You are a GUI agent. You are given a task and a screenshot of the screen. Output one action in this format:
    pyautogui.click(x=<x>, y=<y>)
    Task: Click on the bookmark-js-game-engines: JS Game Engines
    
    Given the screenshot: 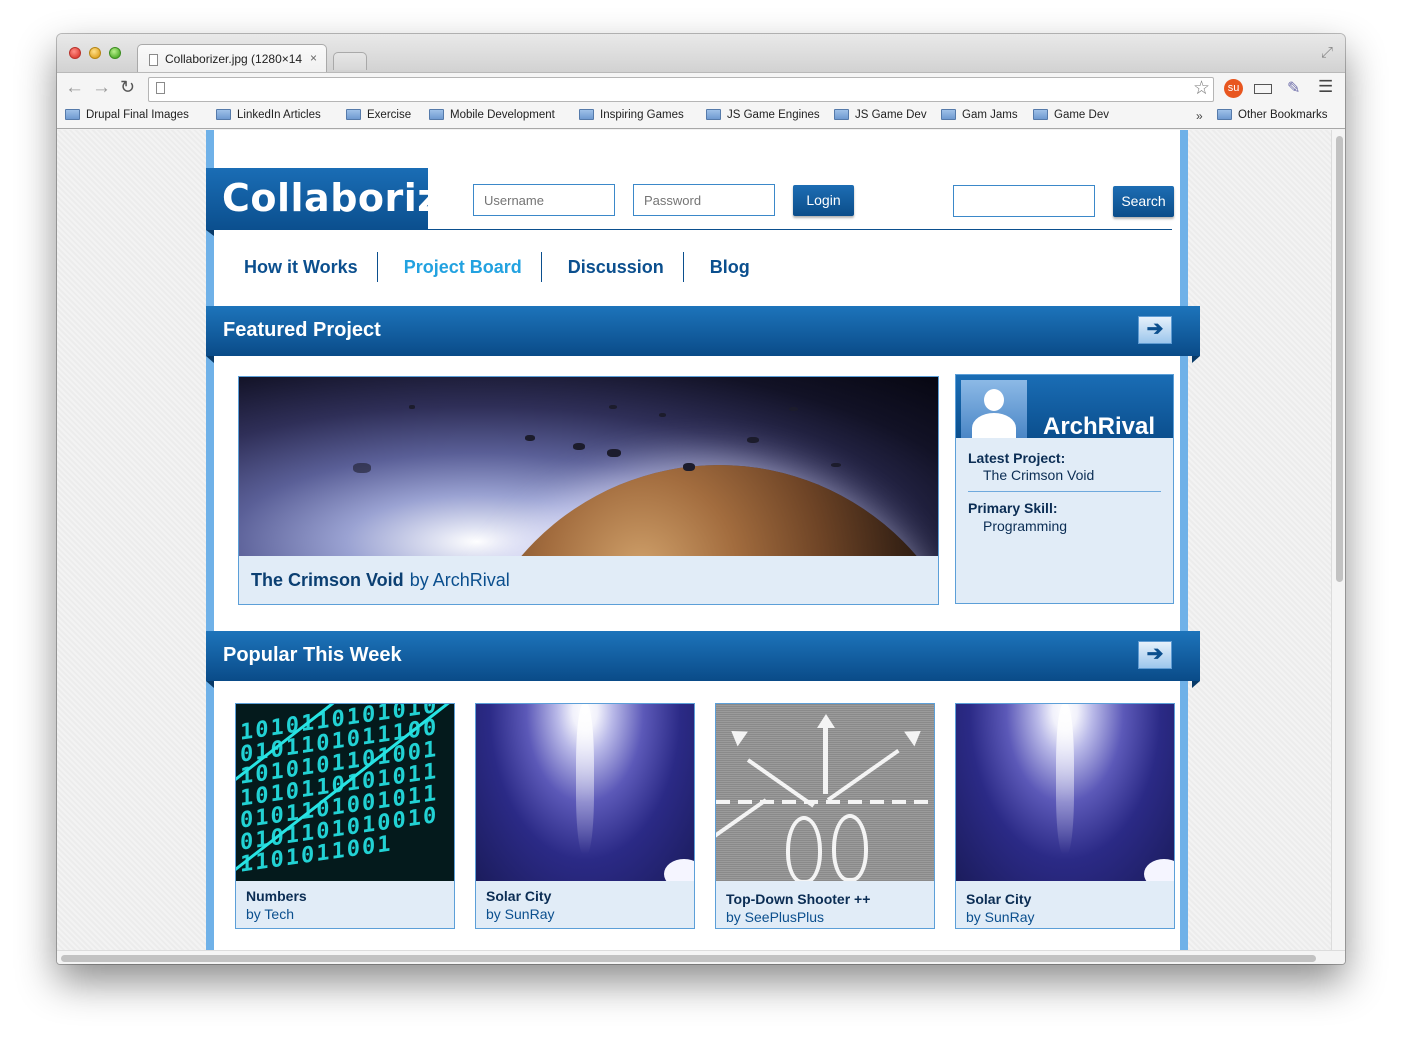 What is the action you would take?
    pyautogui.click(x=763, y=115)
    